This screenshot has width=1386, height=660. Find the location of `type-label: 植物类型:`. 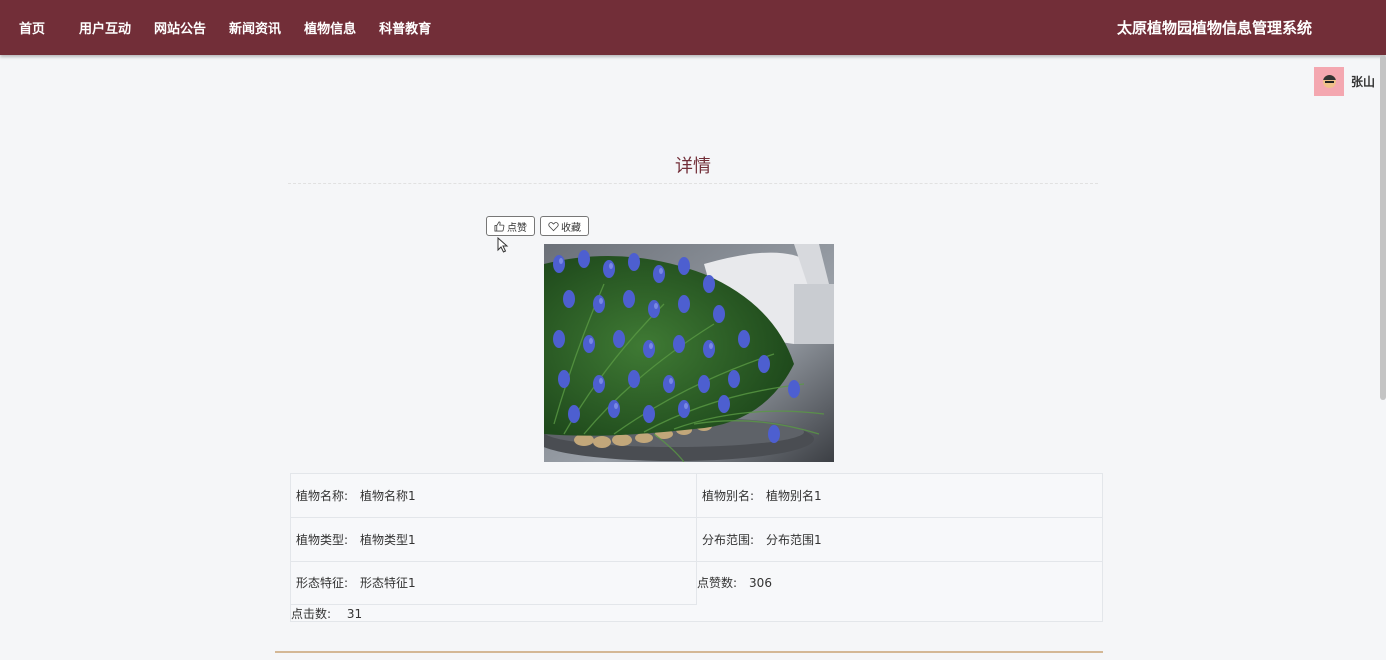

type-label: 植物类型: is located at coordinates (322, 540).